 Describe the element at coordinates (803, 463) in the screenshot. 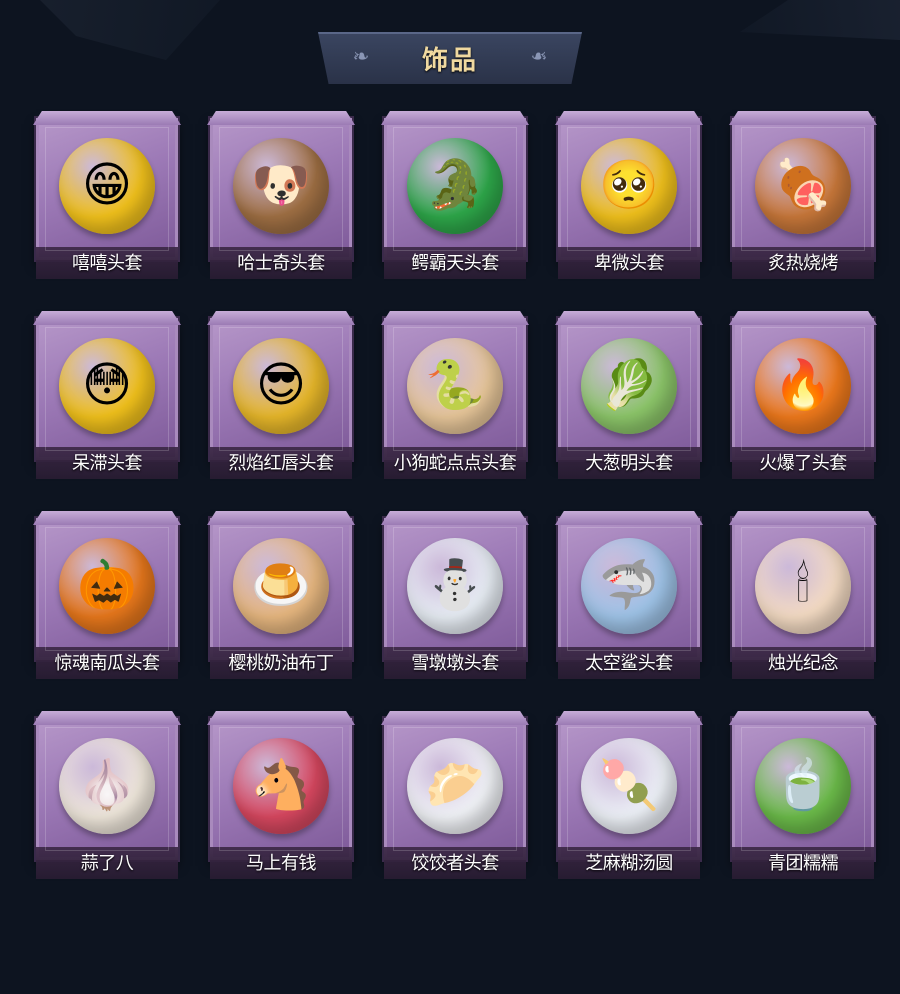

I see `accessory-name: 火爆了头套` at that location.